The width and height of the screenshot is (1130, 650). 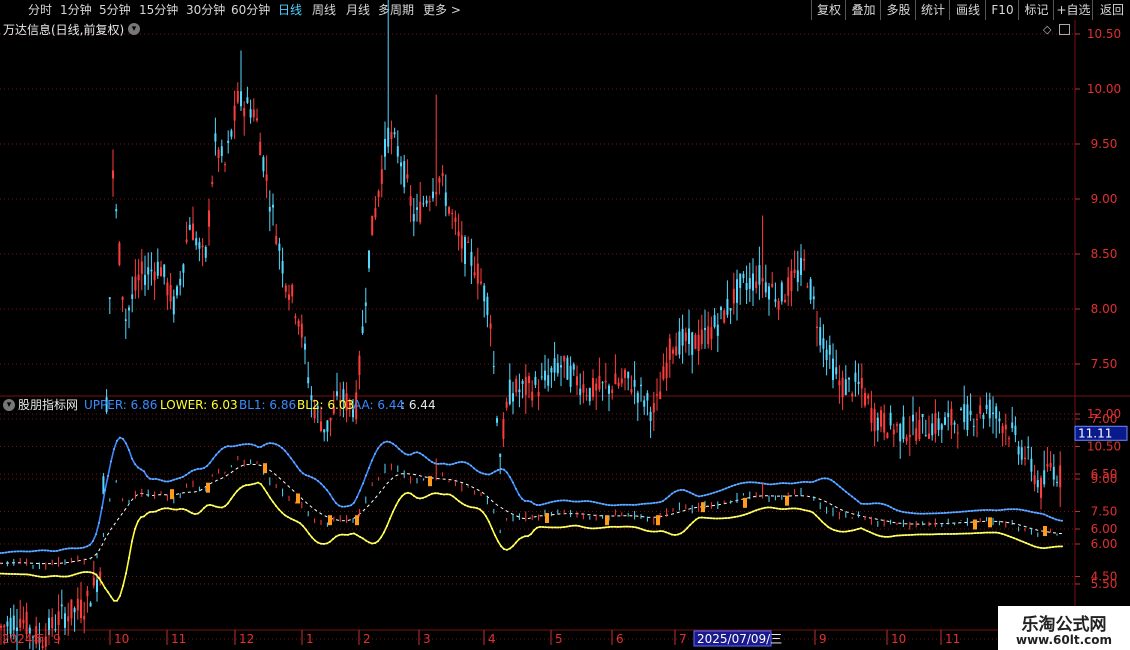 I want to click on signal-marker, so click(x=330, y=520).